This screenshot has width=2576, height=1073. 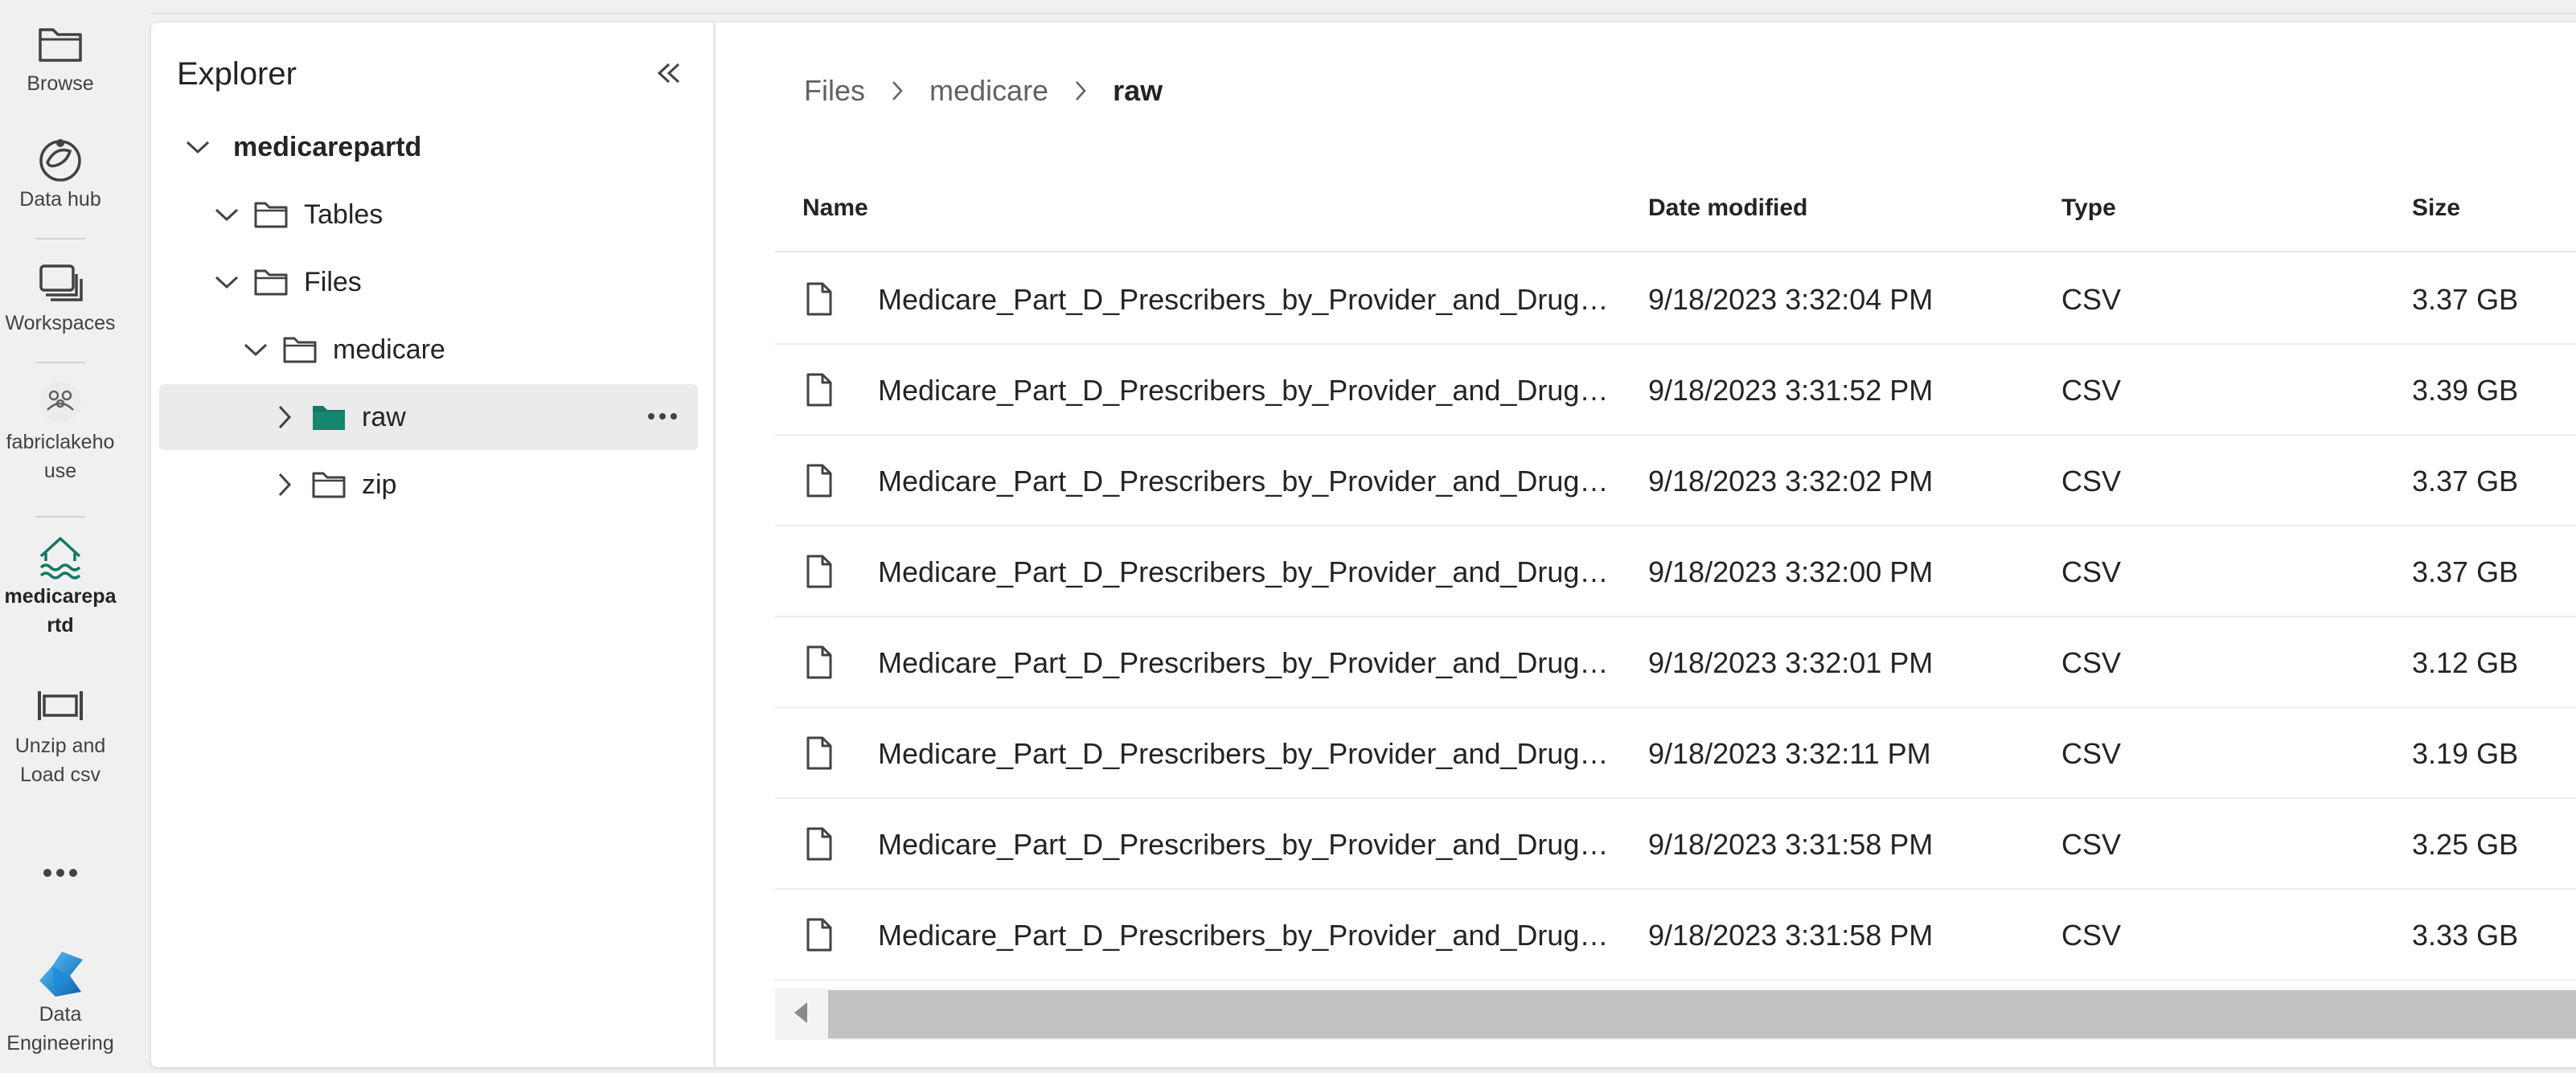 I want to click on column-header-size: Size, so click(x=2436, y=208).